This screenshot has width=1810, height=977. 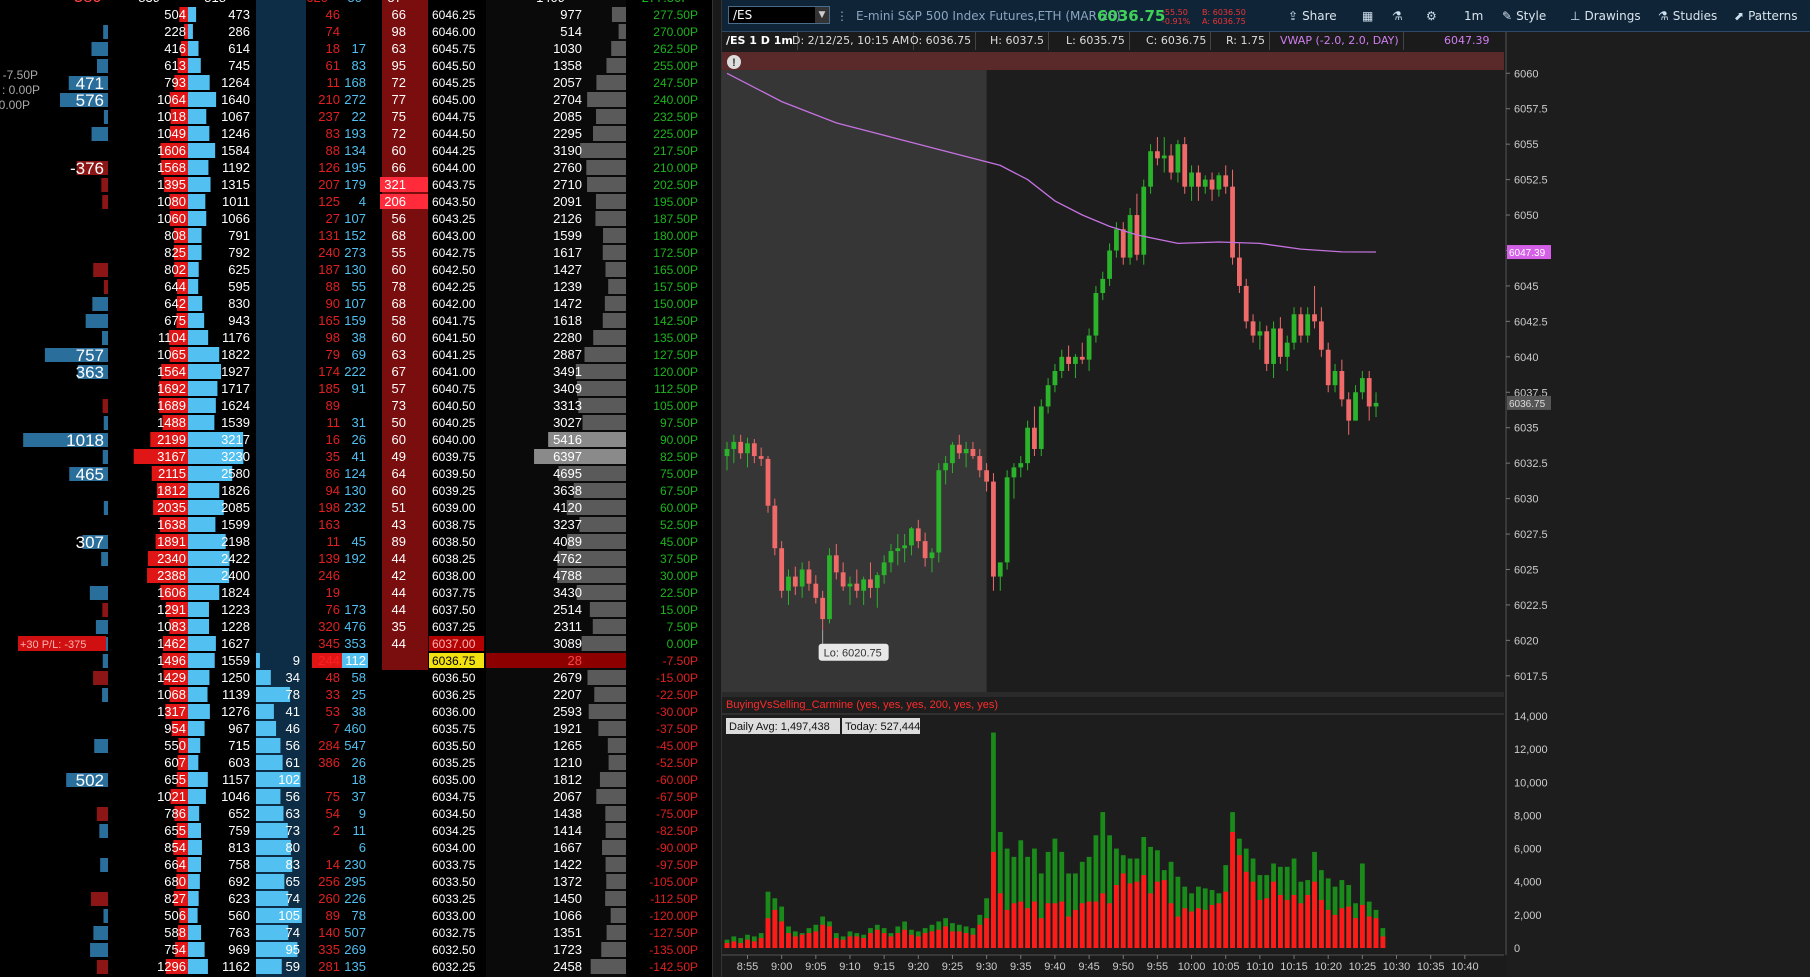 I want to click on ladder-row: 1080 1011 125 4 206 6043.50 2091 195.00P, so click(x=400, y=201).